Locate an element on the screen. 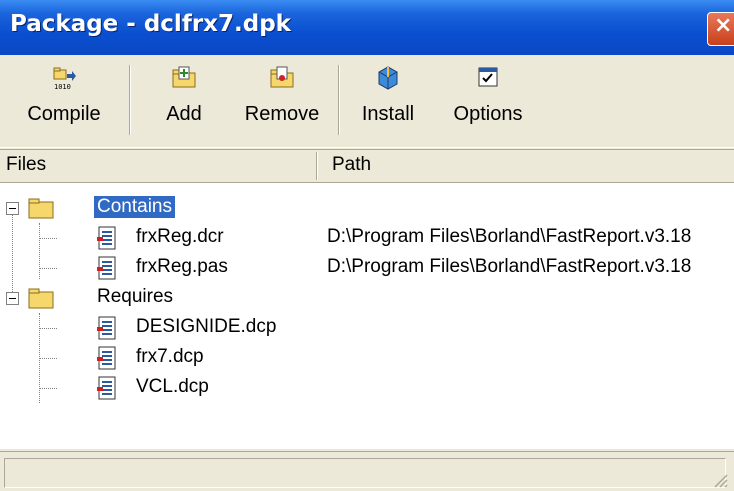 This screenshot has width=734, height=491. file-name: frxReg.dcr is located at coordinates (180, 236).